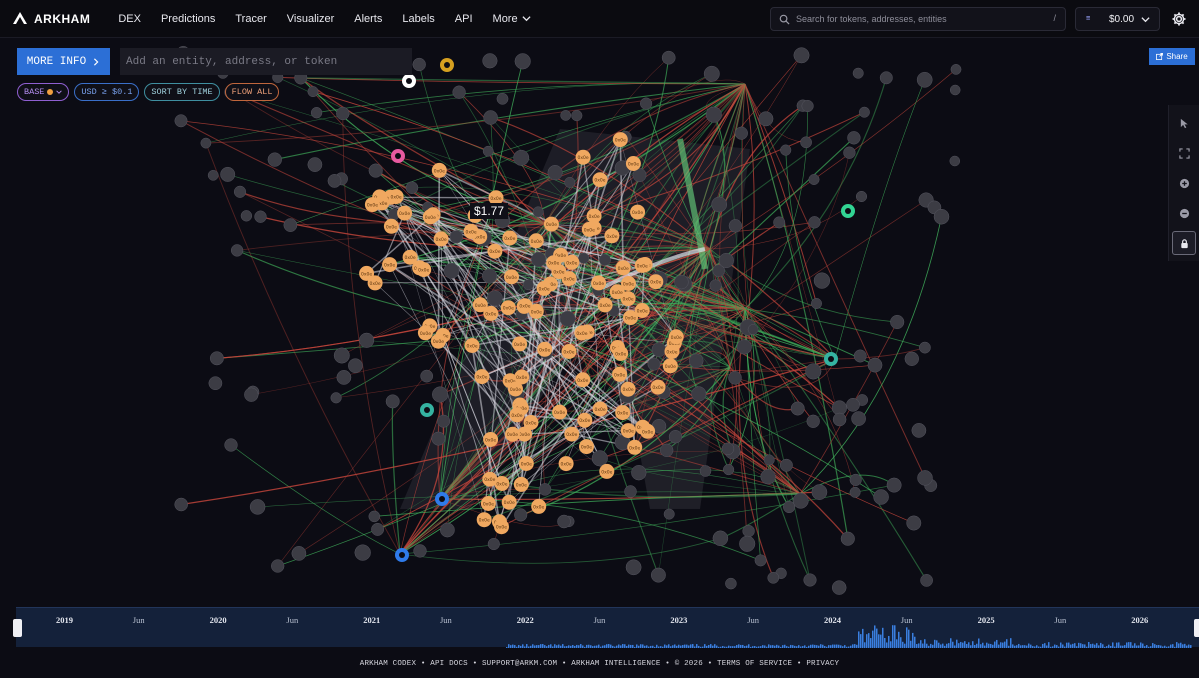 This screenshot has width=1199, height=678. Describe the element at coordinates (188, 19) in the screenshot. I see `nav-predictions: Predictions` at that location.